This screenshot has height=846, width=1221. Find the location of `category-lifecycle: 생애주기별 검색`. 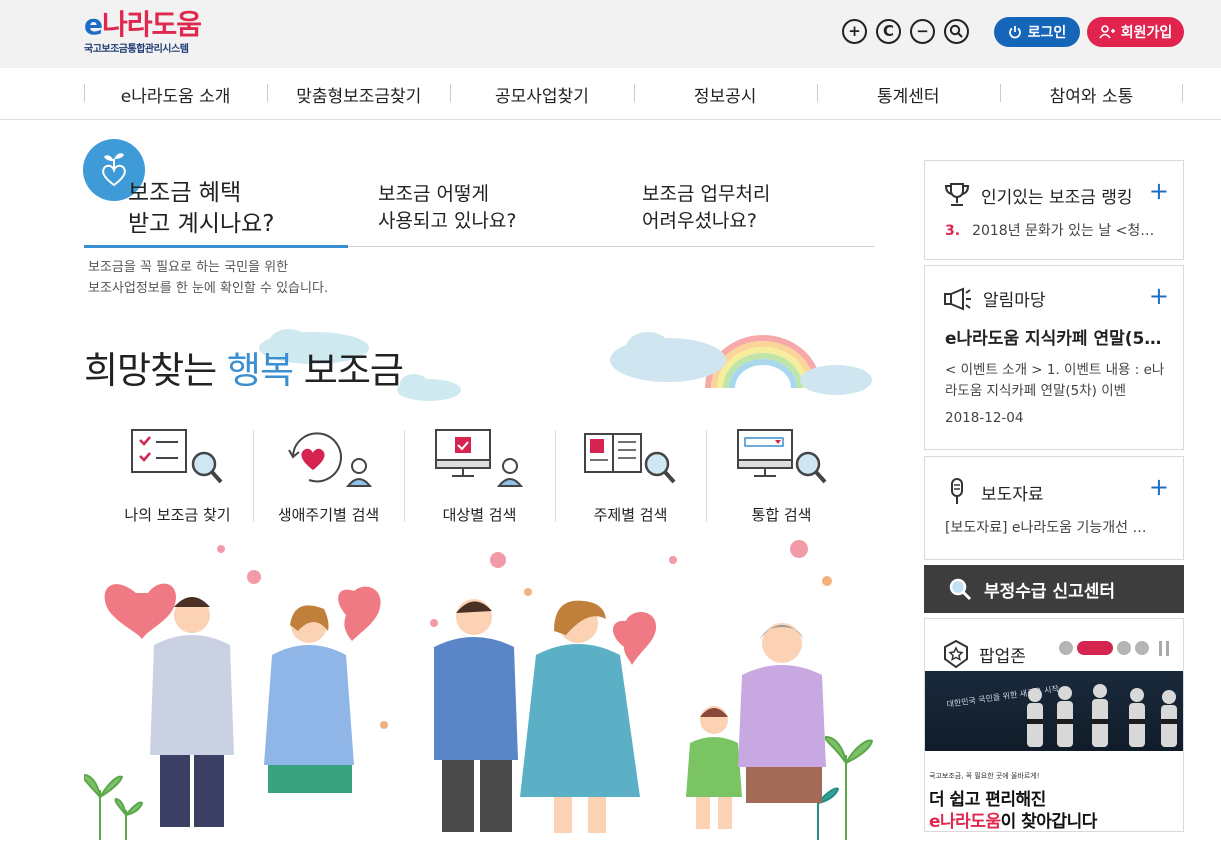

category-lifecycle: 생애주기별 검색 is located at coordinates (328, 476).